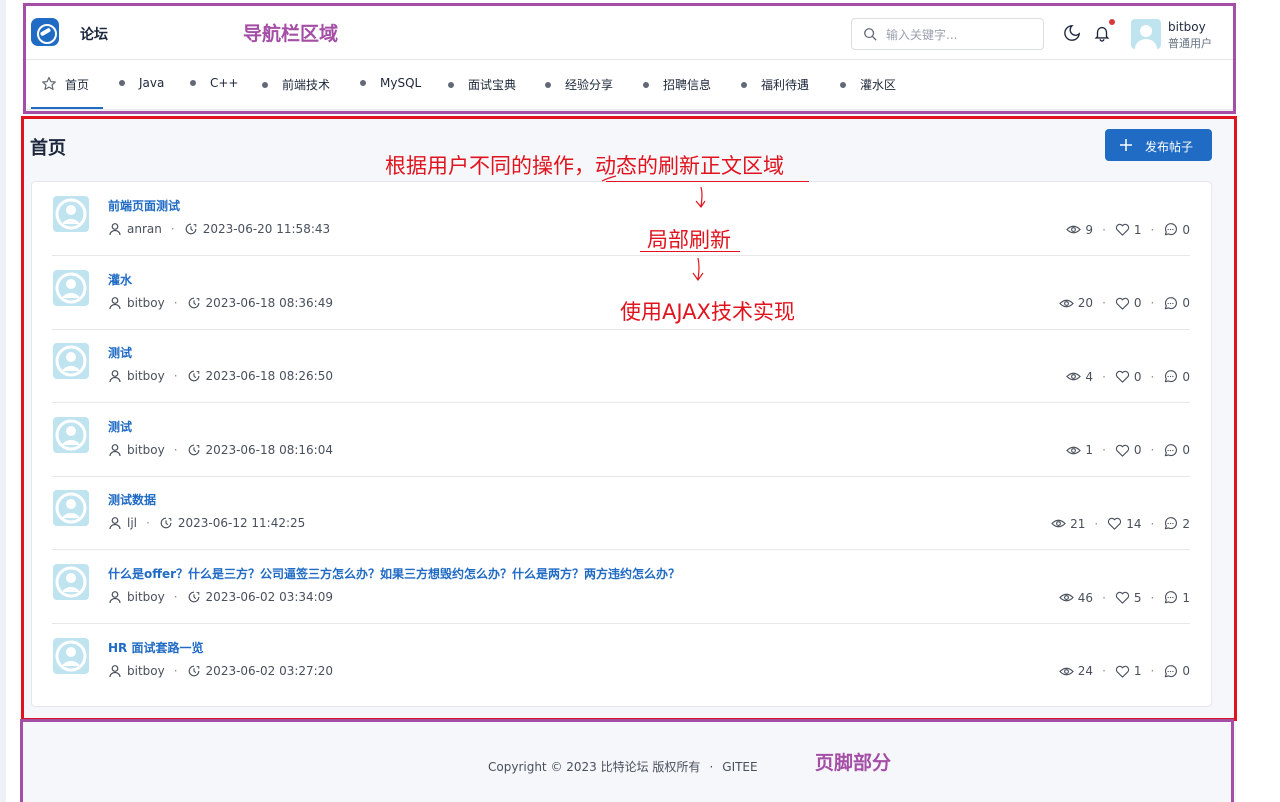 This screenshot has height=802, width=1280. Describe the element at coordinates (3, 401) in the screenshot. I see `left-edge` at that location.